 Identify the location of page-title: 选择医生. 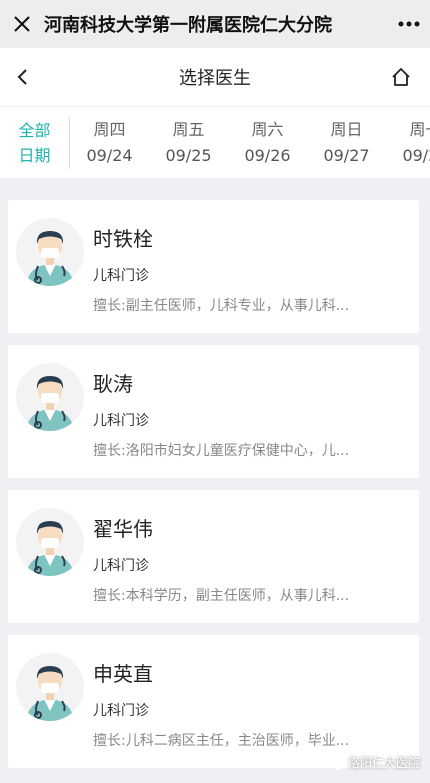
(215, 78).